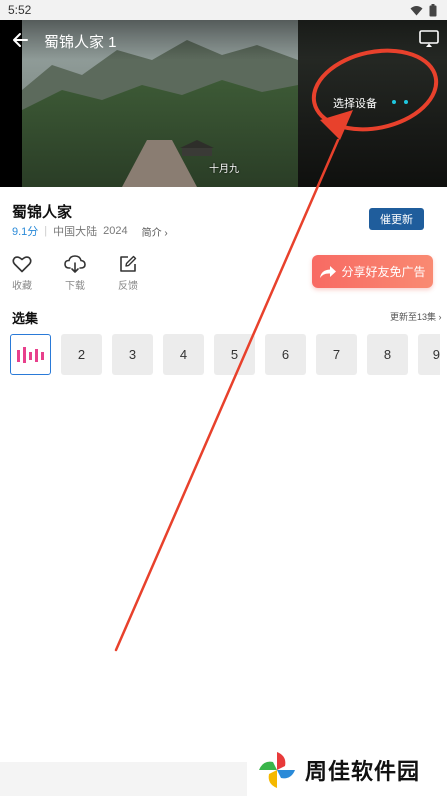 Image resolution: width=447 pixels, height=796 pixels. What do you see at coordinates (224, 169) in the screenshot?
I see `video-subtitle: 十月九` at bounding box center [224, 169].